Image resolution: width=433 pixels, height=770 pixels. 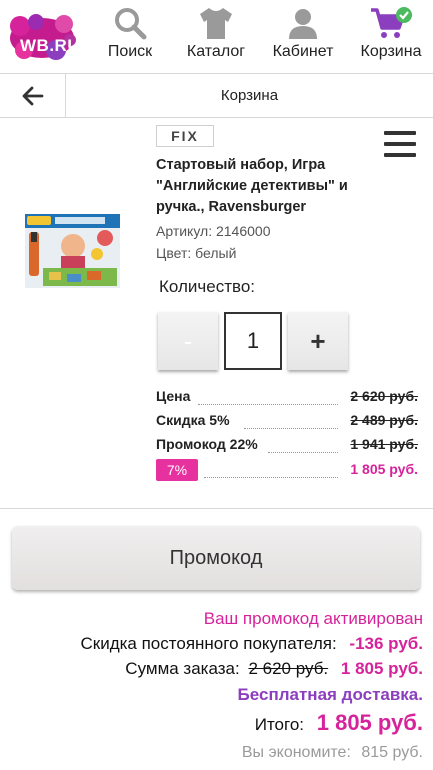 I want to click on nav-cabinet: Кабинет, so click(x=303, y=37).